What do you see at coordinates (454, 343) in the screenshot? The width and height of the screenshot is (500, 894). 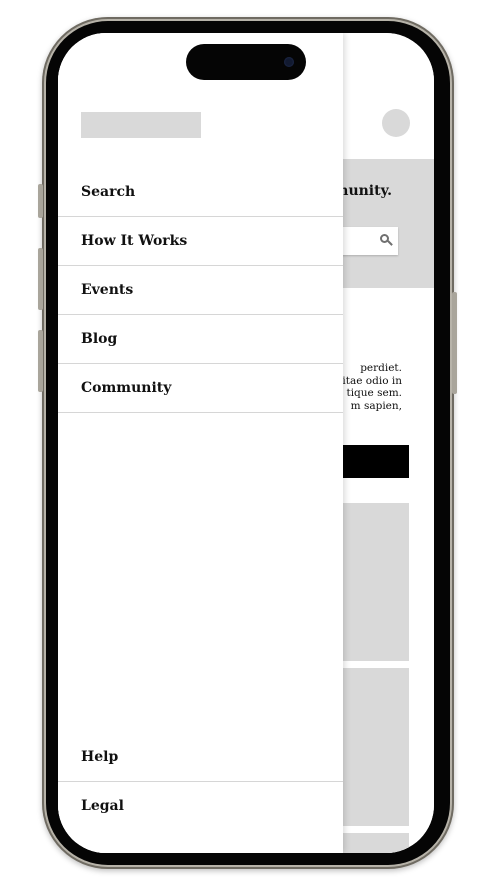 I see `power-button` at bounding box center [454, 343].